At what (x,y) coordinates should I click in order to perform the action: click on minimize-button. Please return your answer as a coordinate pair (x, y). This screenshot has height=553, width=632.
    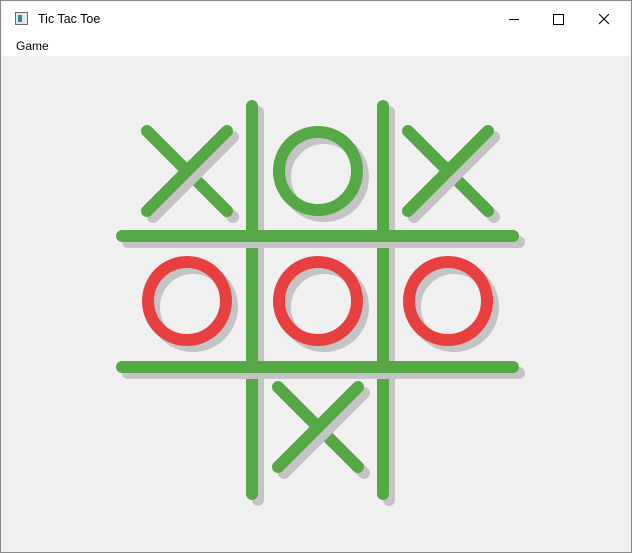
    Looking at the image, I should click on (515, 19).